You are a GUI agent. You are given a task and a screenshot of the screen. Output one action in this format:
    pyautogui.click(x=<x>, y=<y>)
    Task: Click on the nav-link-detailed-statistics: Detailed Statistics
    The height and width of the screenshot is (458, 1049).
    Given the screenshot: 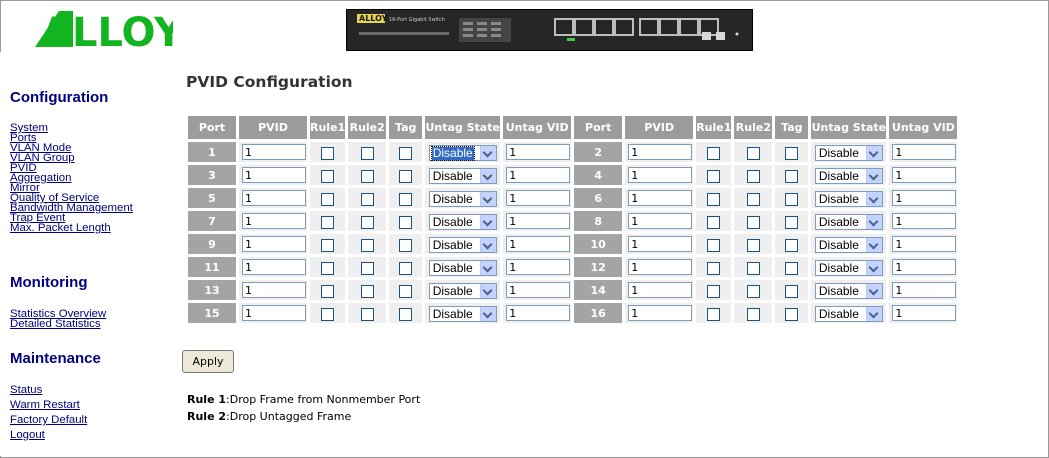 What is the action you would take?
    pyautogui.click(x=55, y=323)
    